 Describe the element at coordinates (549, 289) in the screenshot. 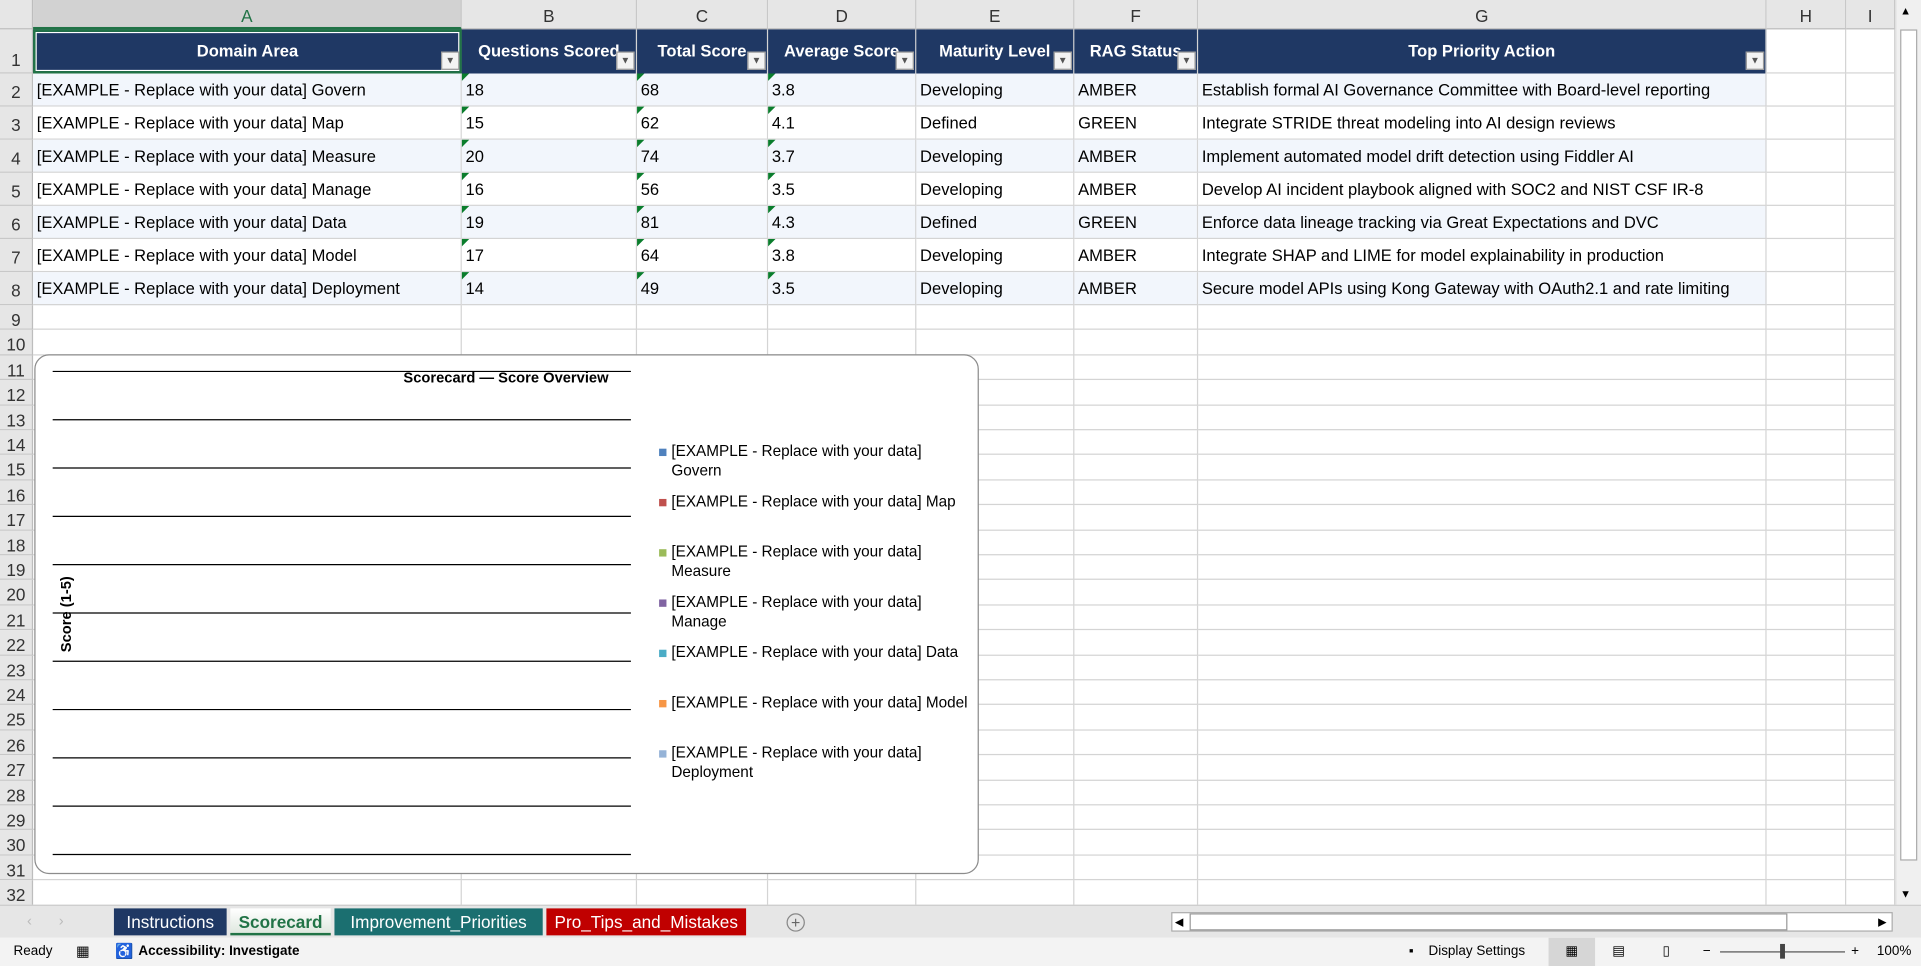

I see `table-cell: 14` at that location.